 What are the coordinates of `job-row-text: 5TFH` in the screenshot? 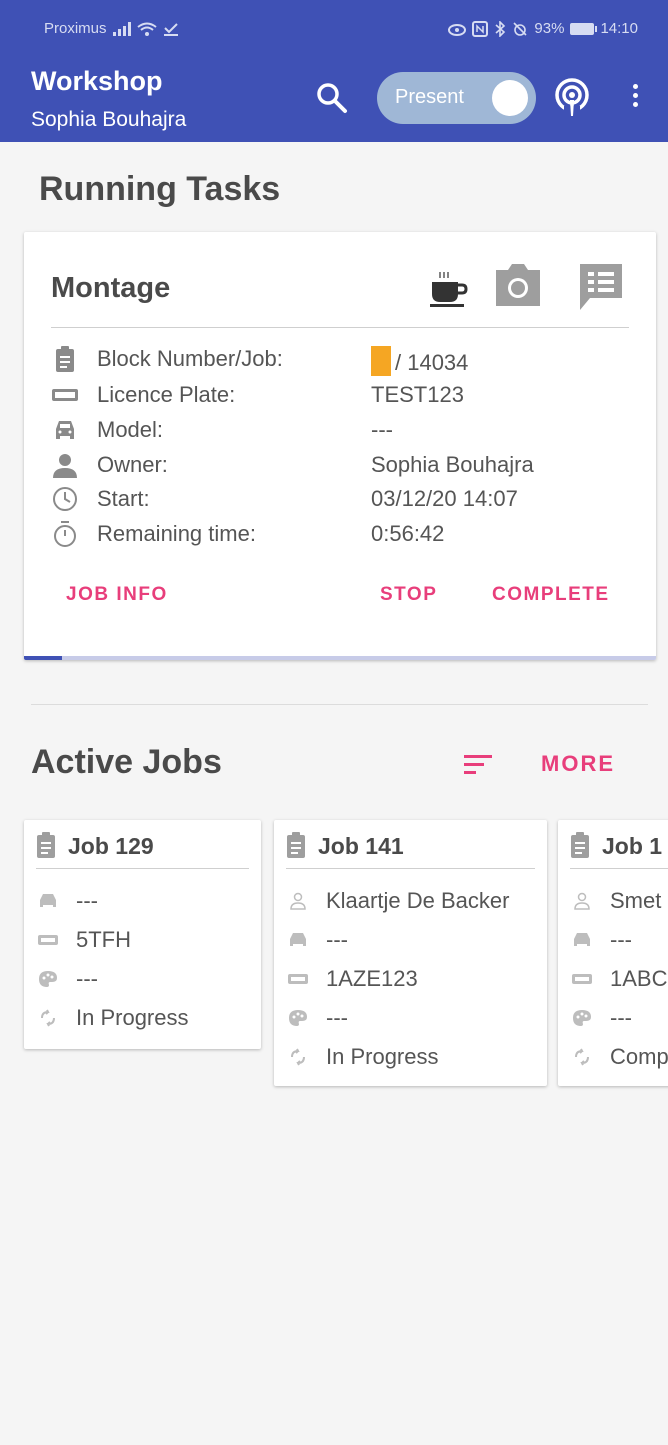 It's located at (103, 939).